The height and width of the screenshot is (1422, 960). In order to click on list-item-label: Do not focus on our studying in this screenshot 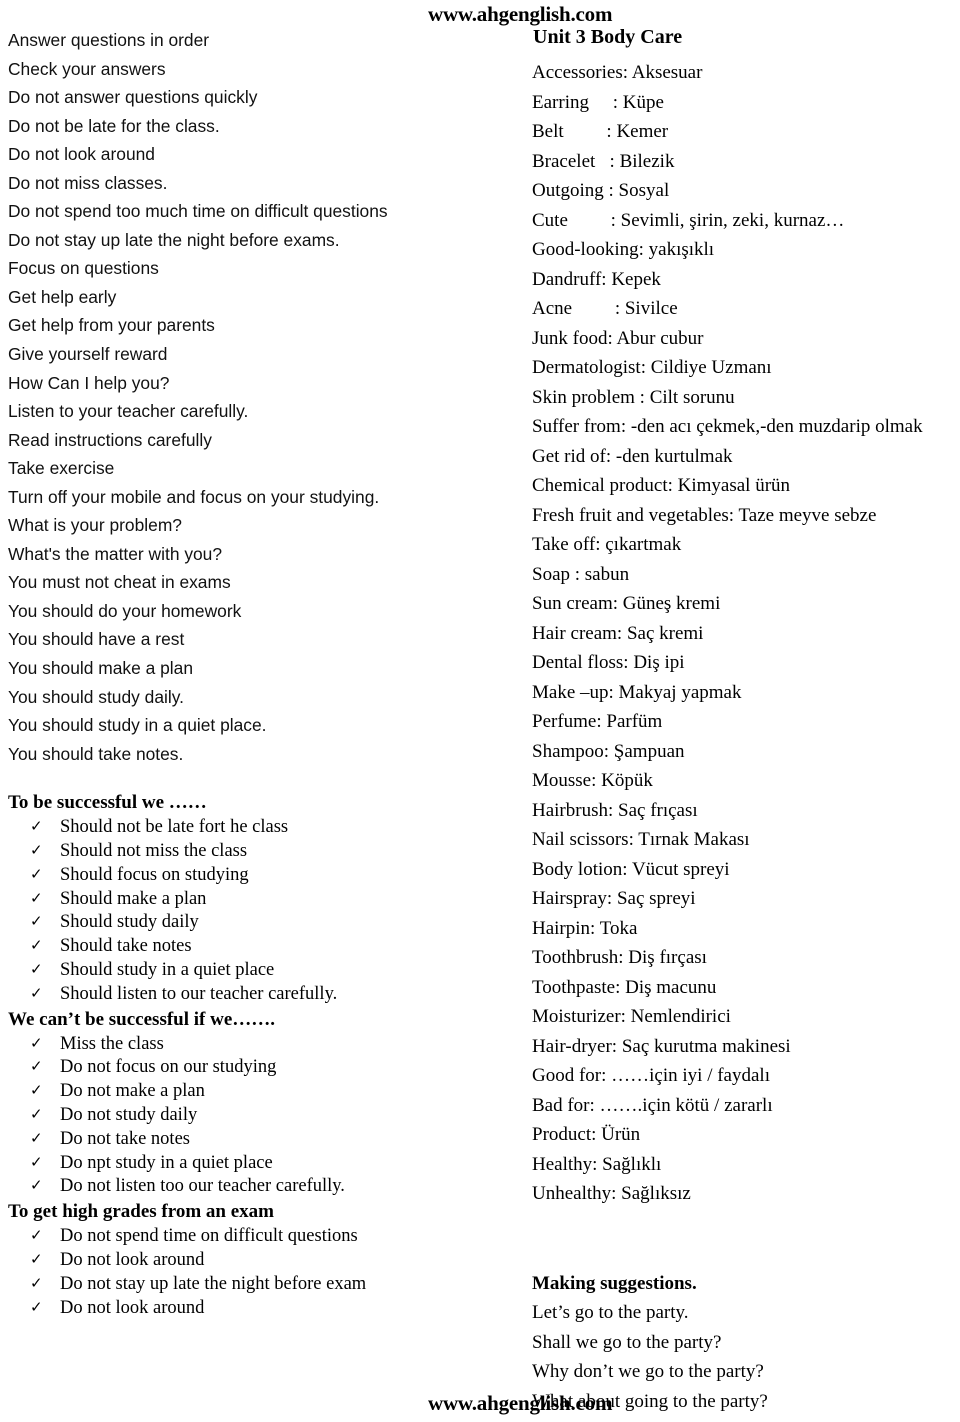, I will do `click(168, 1067)`.